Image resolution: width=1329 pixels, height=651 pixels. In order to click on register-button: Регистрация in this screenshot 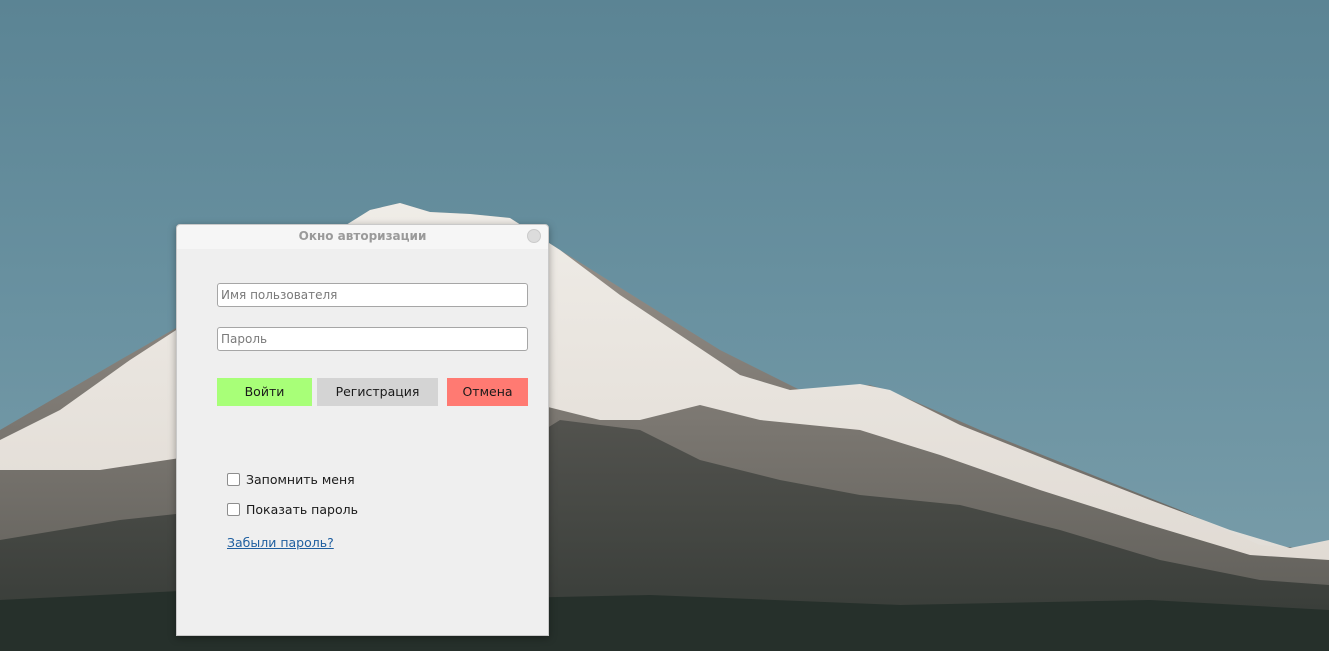, I will do `click(377, 392)`.